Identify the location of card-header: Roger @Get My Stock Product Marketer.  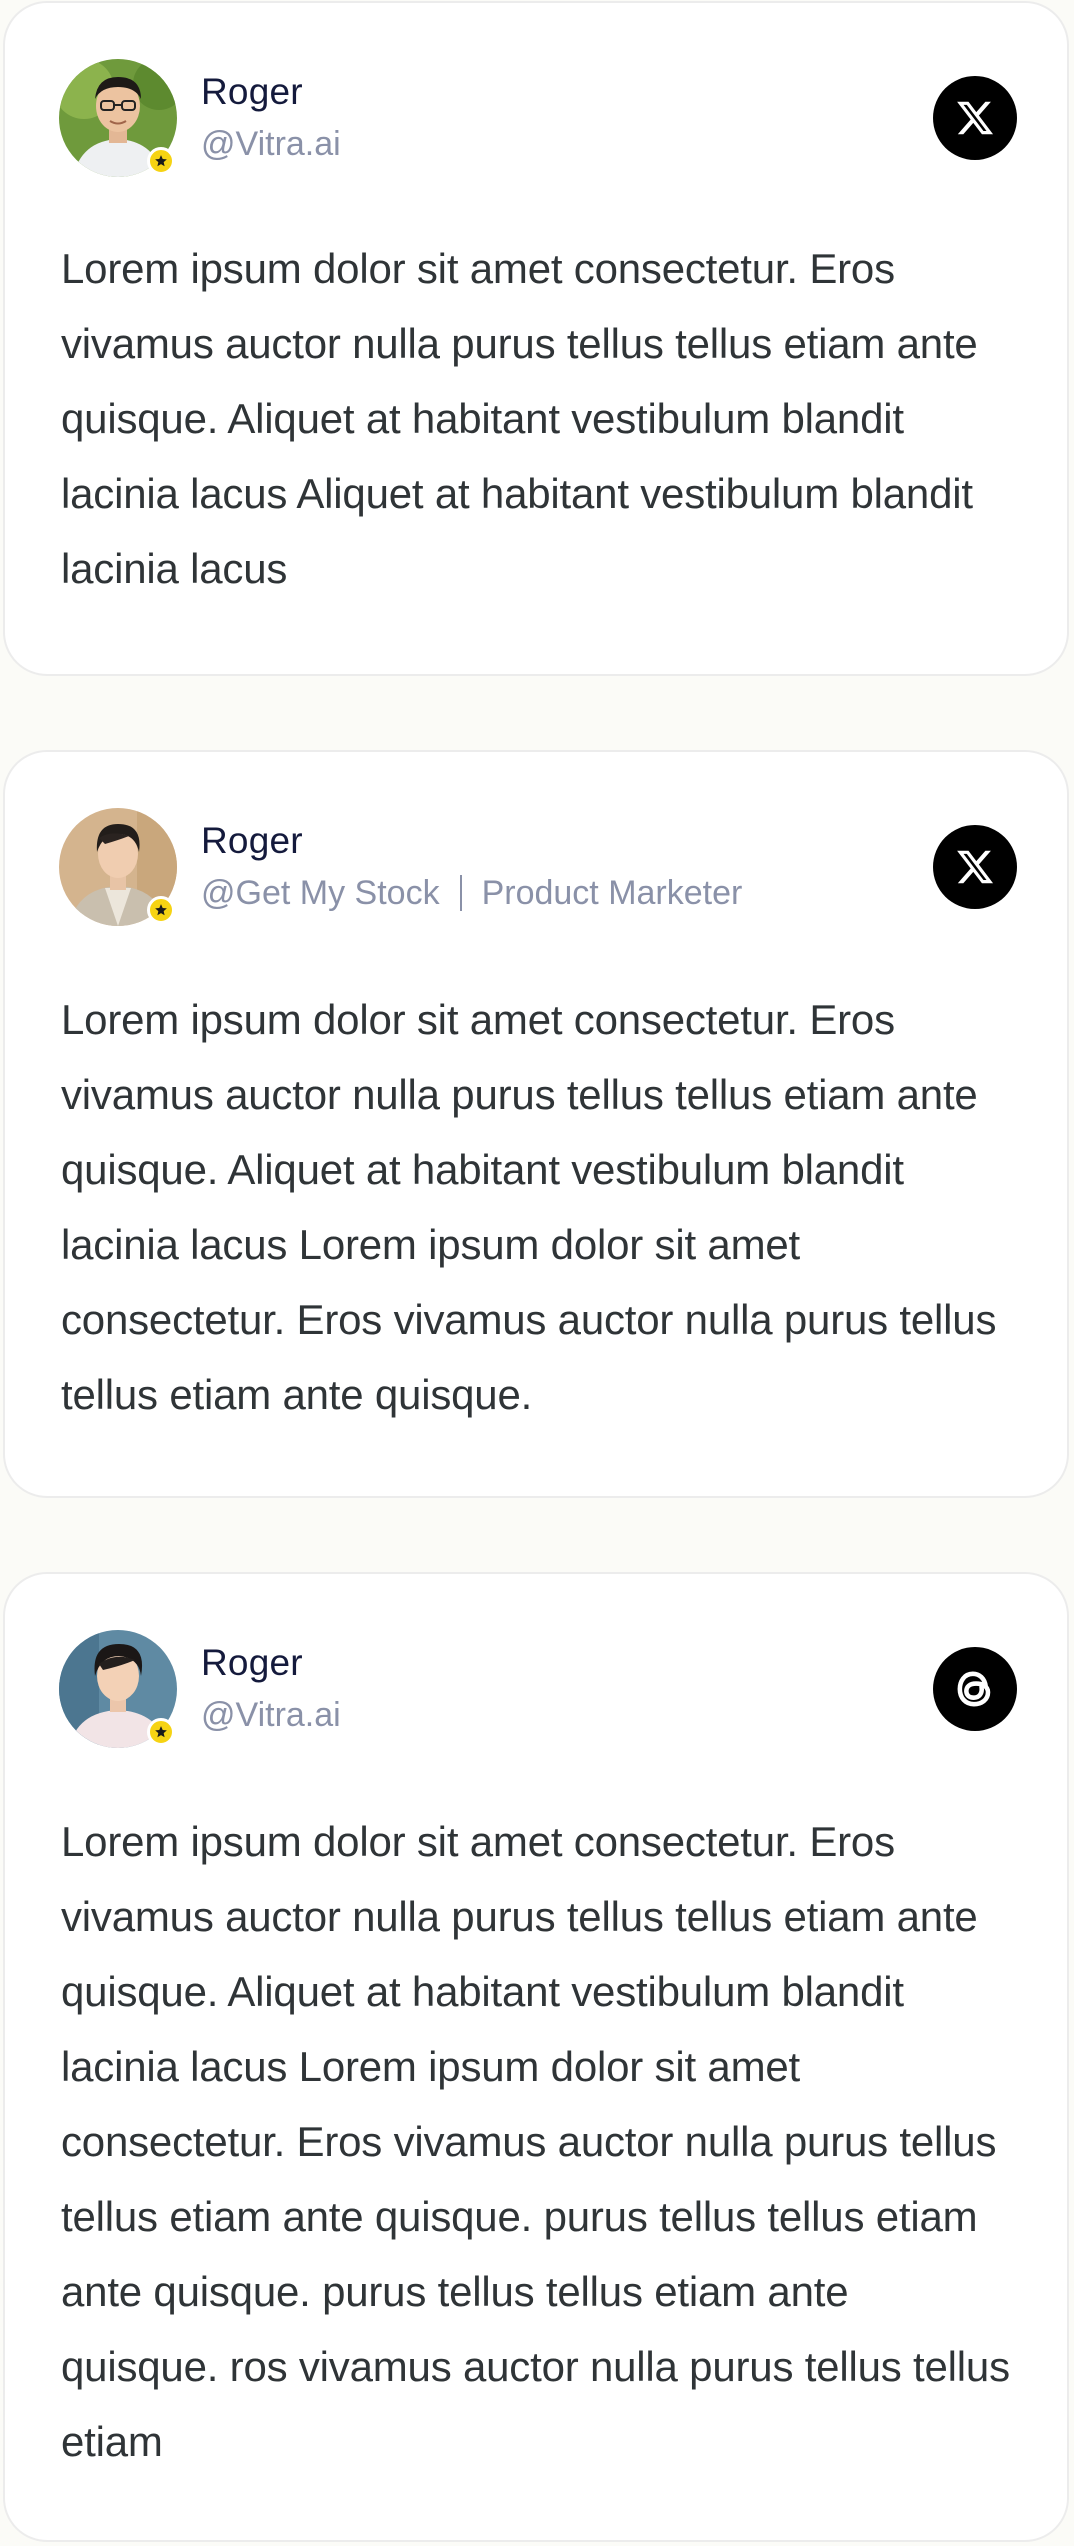
(538, 867).